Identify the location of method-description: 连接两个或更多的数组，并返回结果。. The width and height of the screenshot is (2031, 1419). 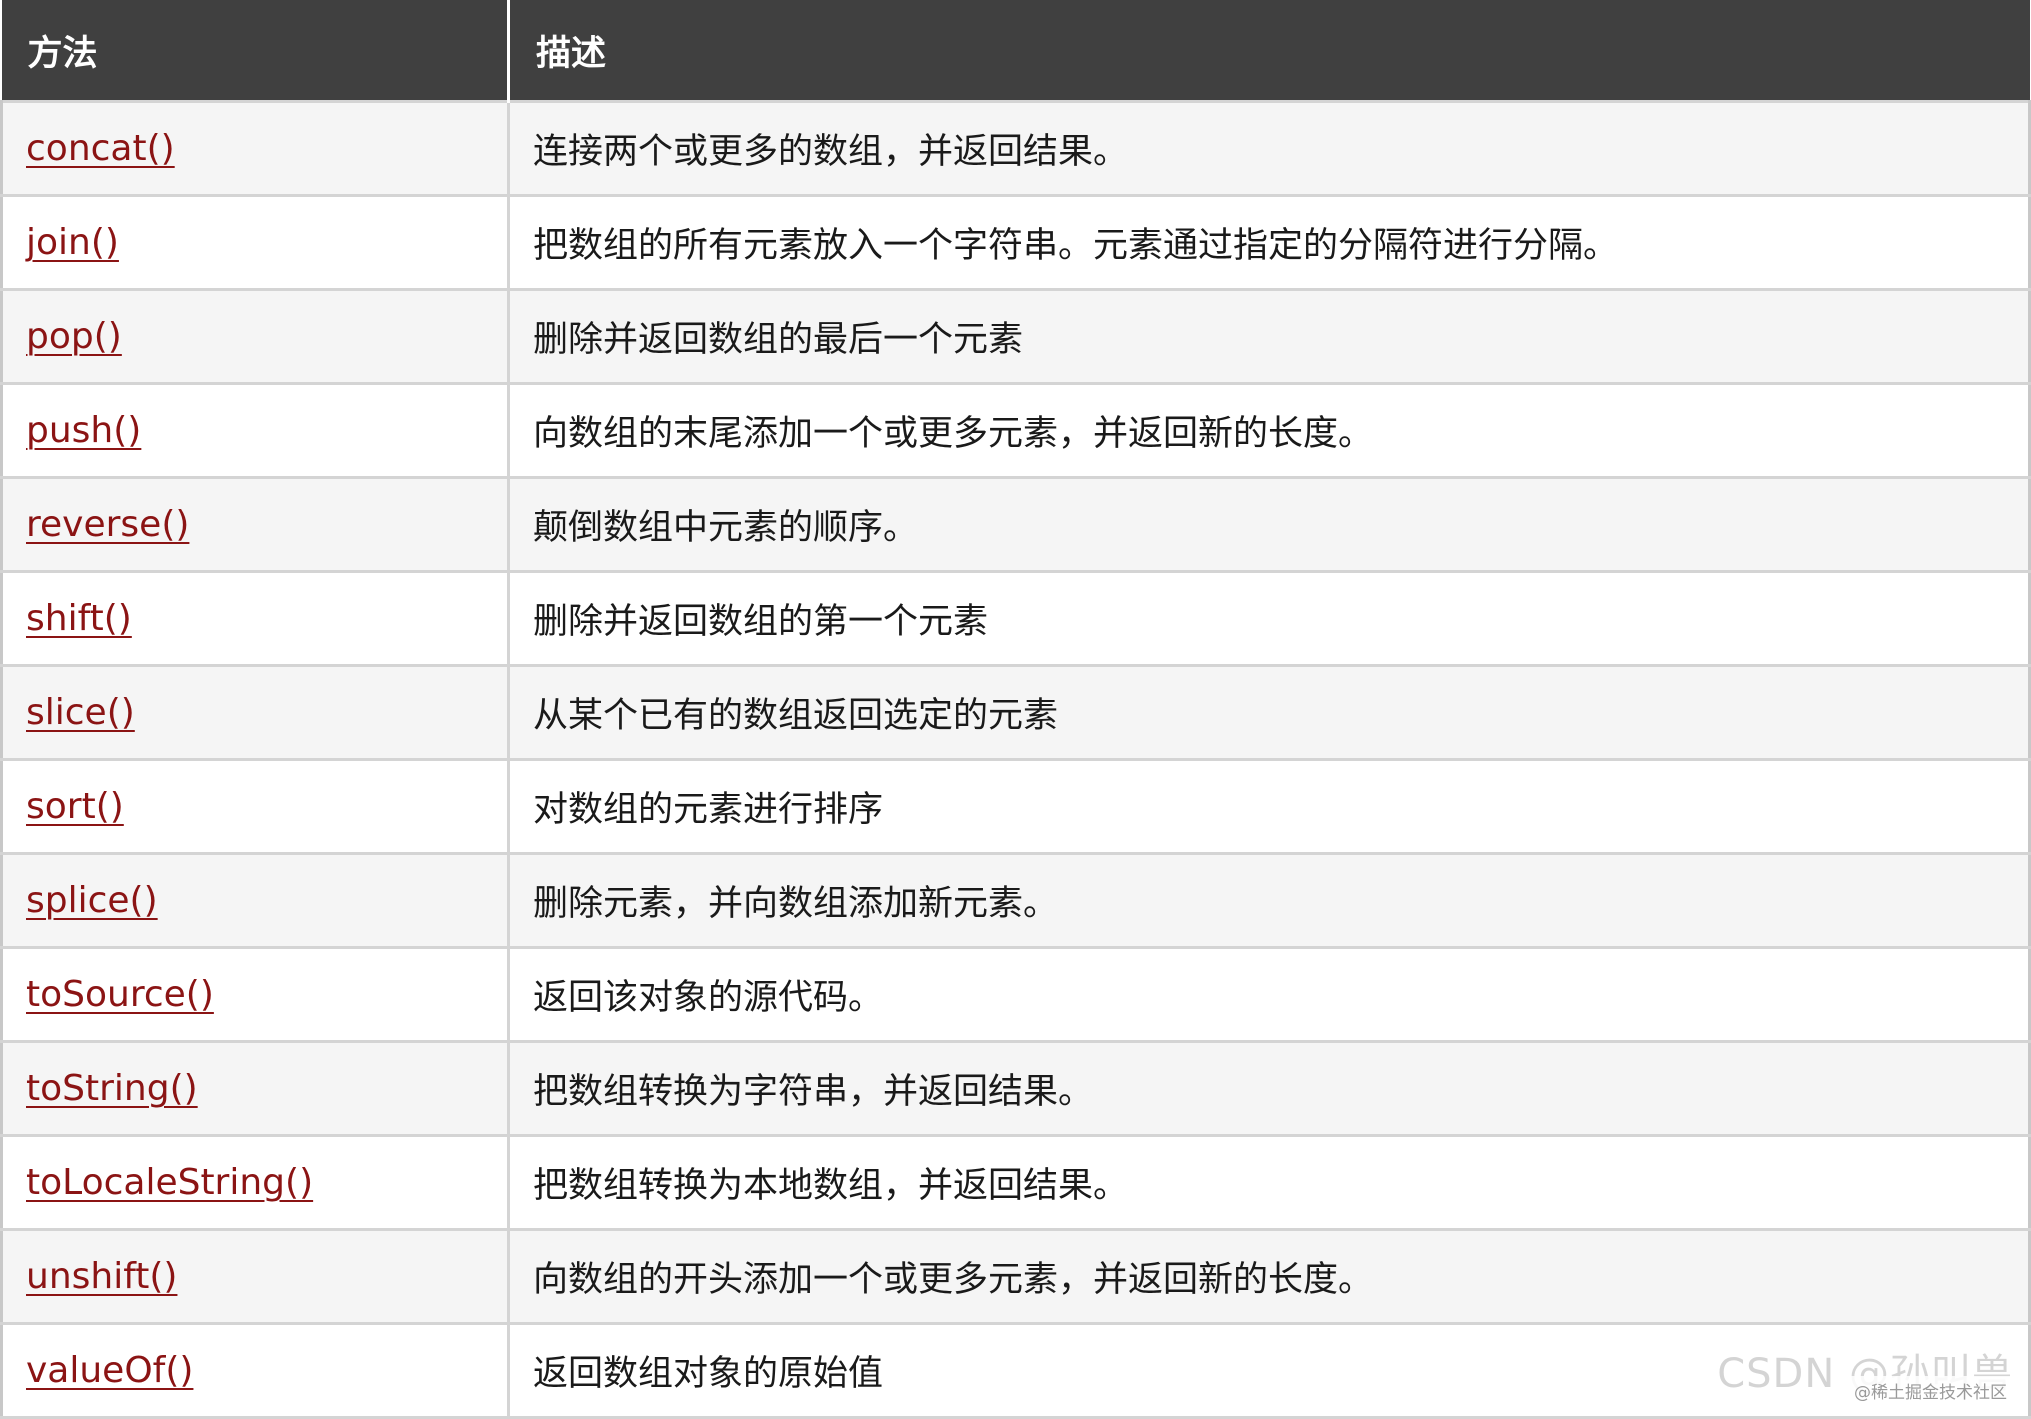
(831, 152).